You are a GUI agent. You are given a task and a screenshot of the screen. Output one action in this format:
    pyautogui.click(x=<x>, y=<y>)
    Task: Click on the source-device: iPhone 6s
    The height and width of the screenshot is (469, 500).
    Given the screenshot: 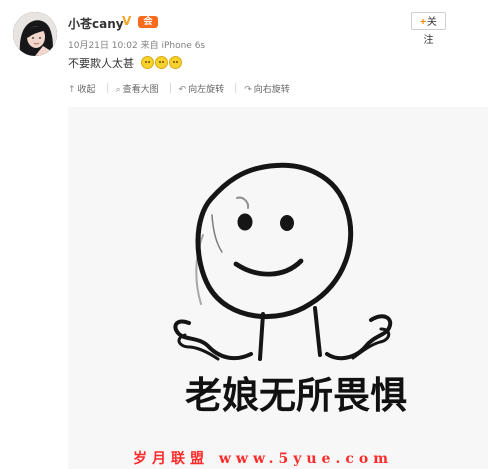 What is the action you would take?
    pyautogui.click(x=183, y=46)
    